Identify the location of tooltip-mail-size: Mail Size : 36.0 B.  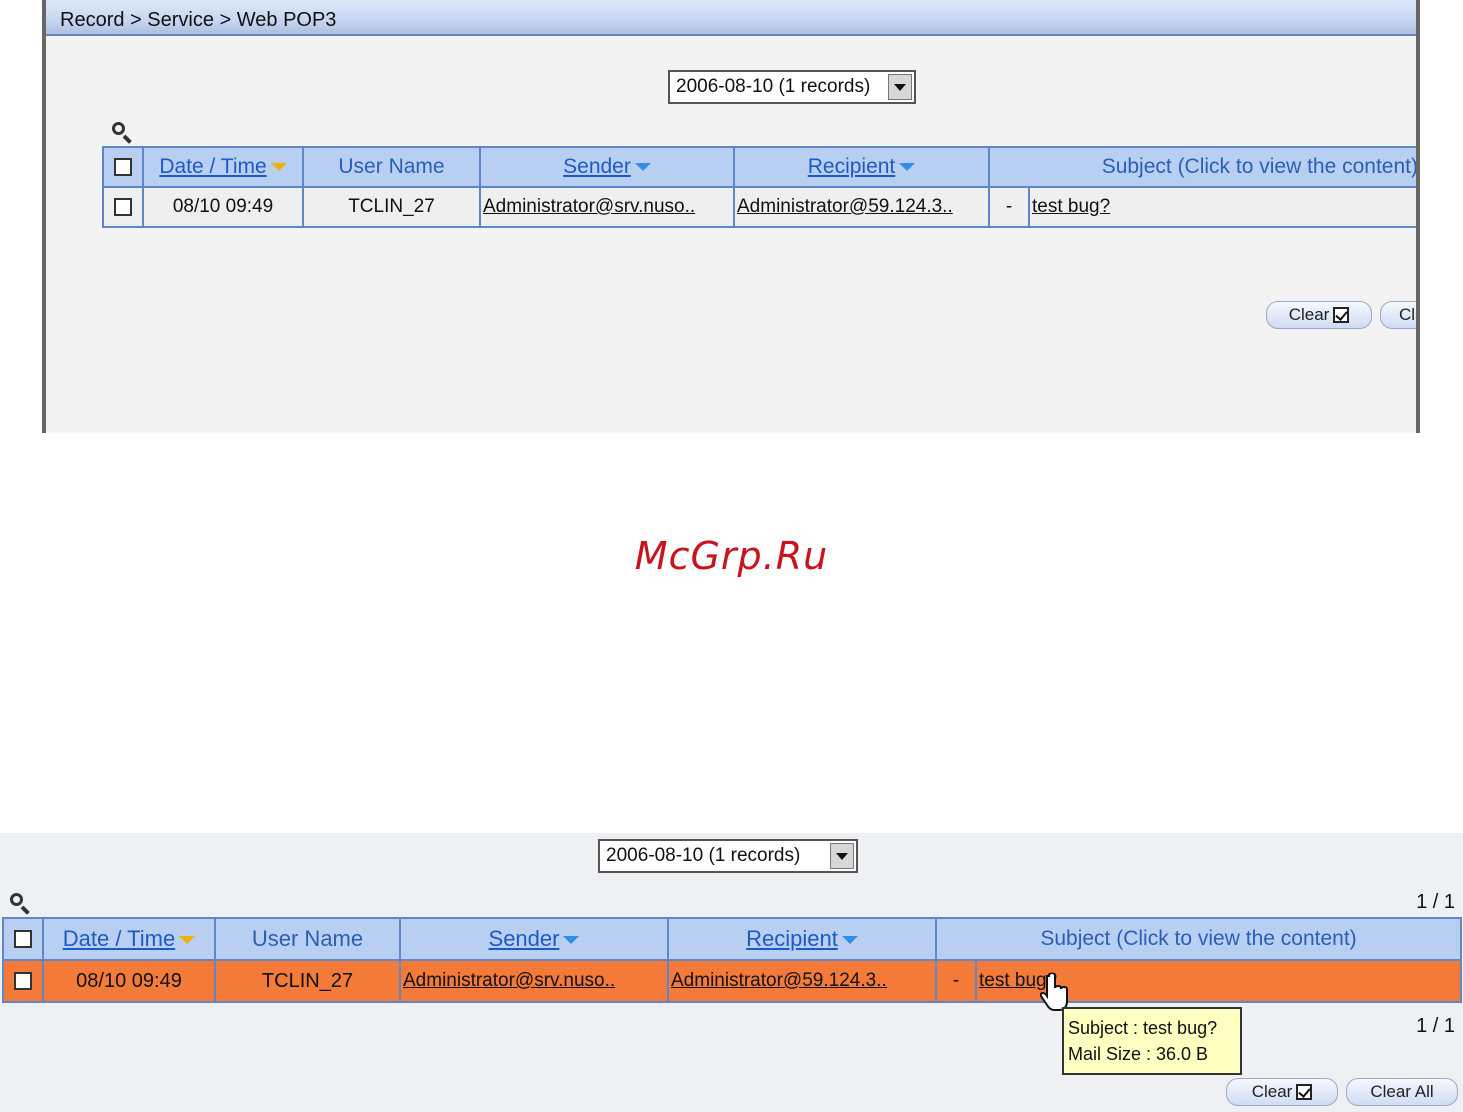
(1138, 1054).